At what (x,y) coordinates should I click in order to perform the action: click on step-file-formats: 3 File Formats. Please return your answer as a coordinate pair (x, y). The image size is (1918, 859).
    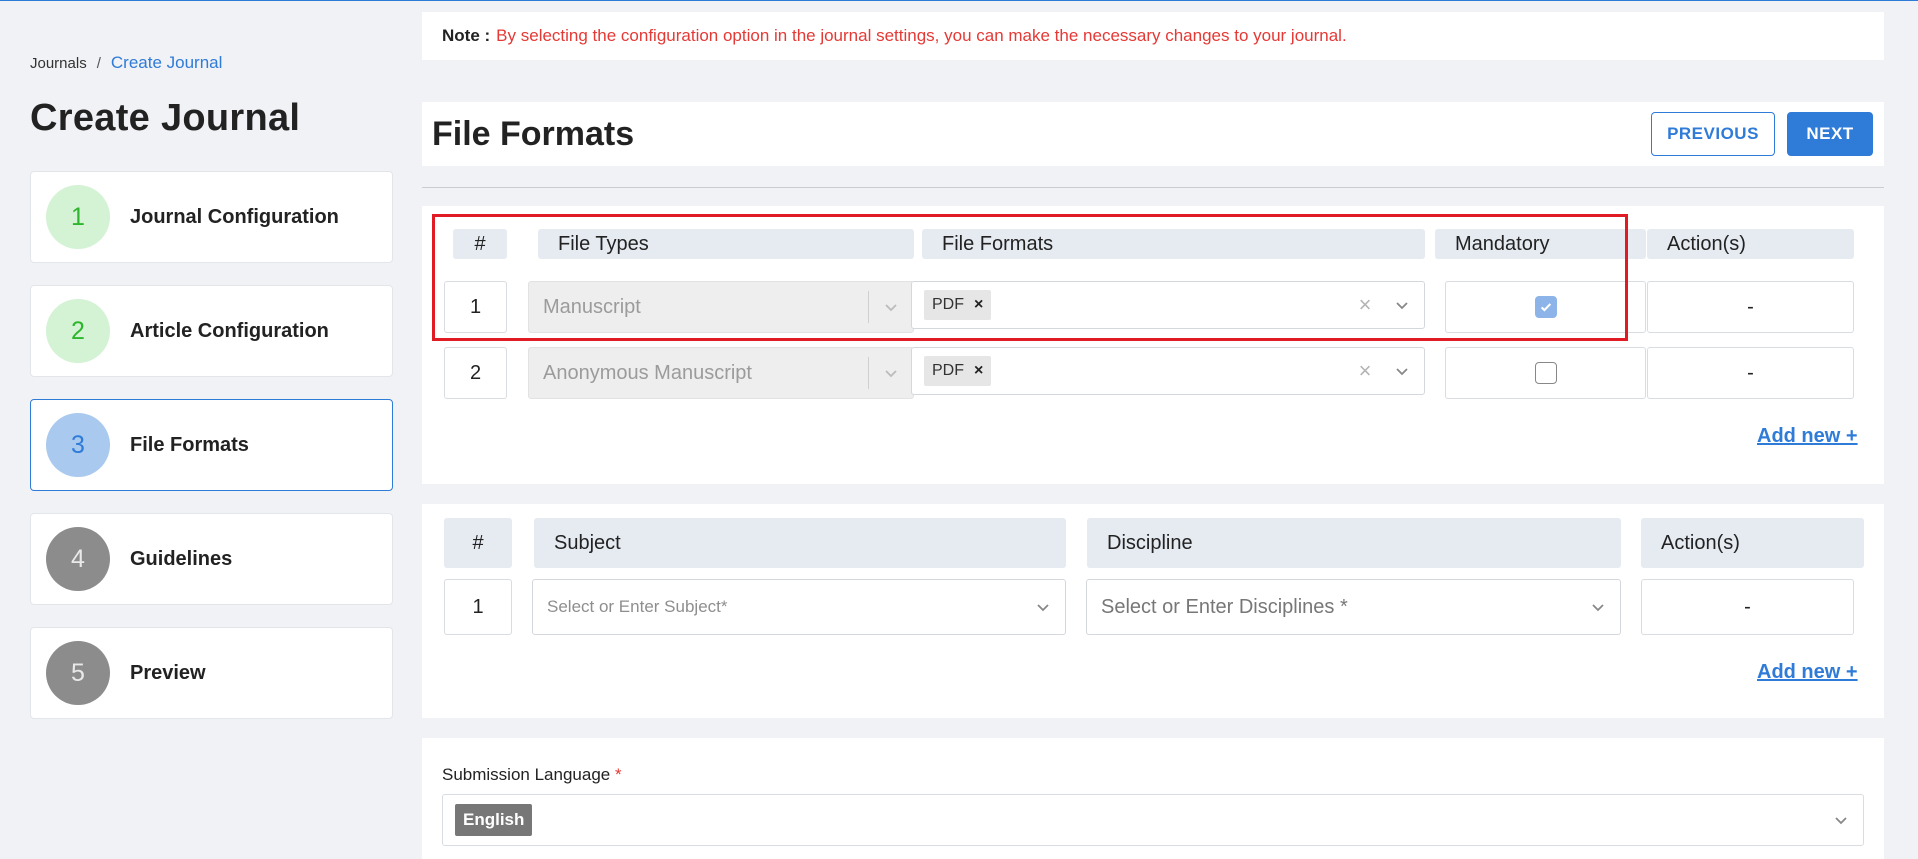
    Looking at the image, I should click on (211, 445).